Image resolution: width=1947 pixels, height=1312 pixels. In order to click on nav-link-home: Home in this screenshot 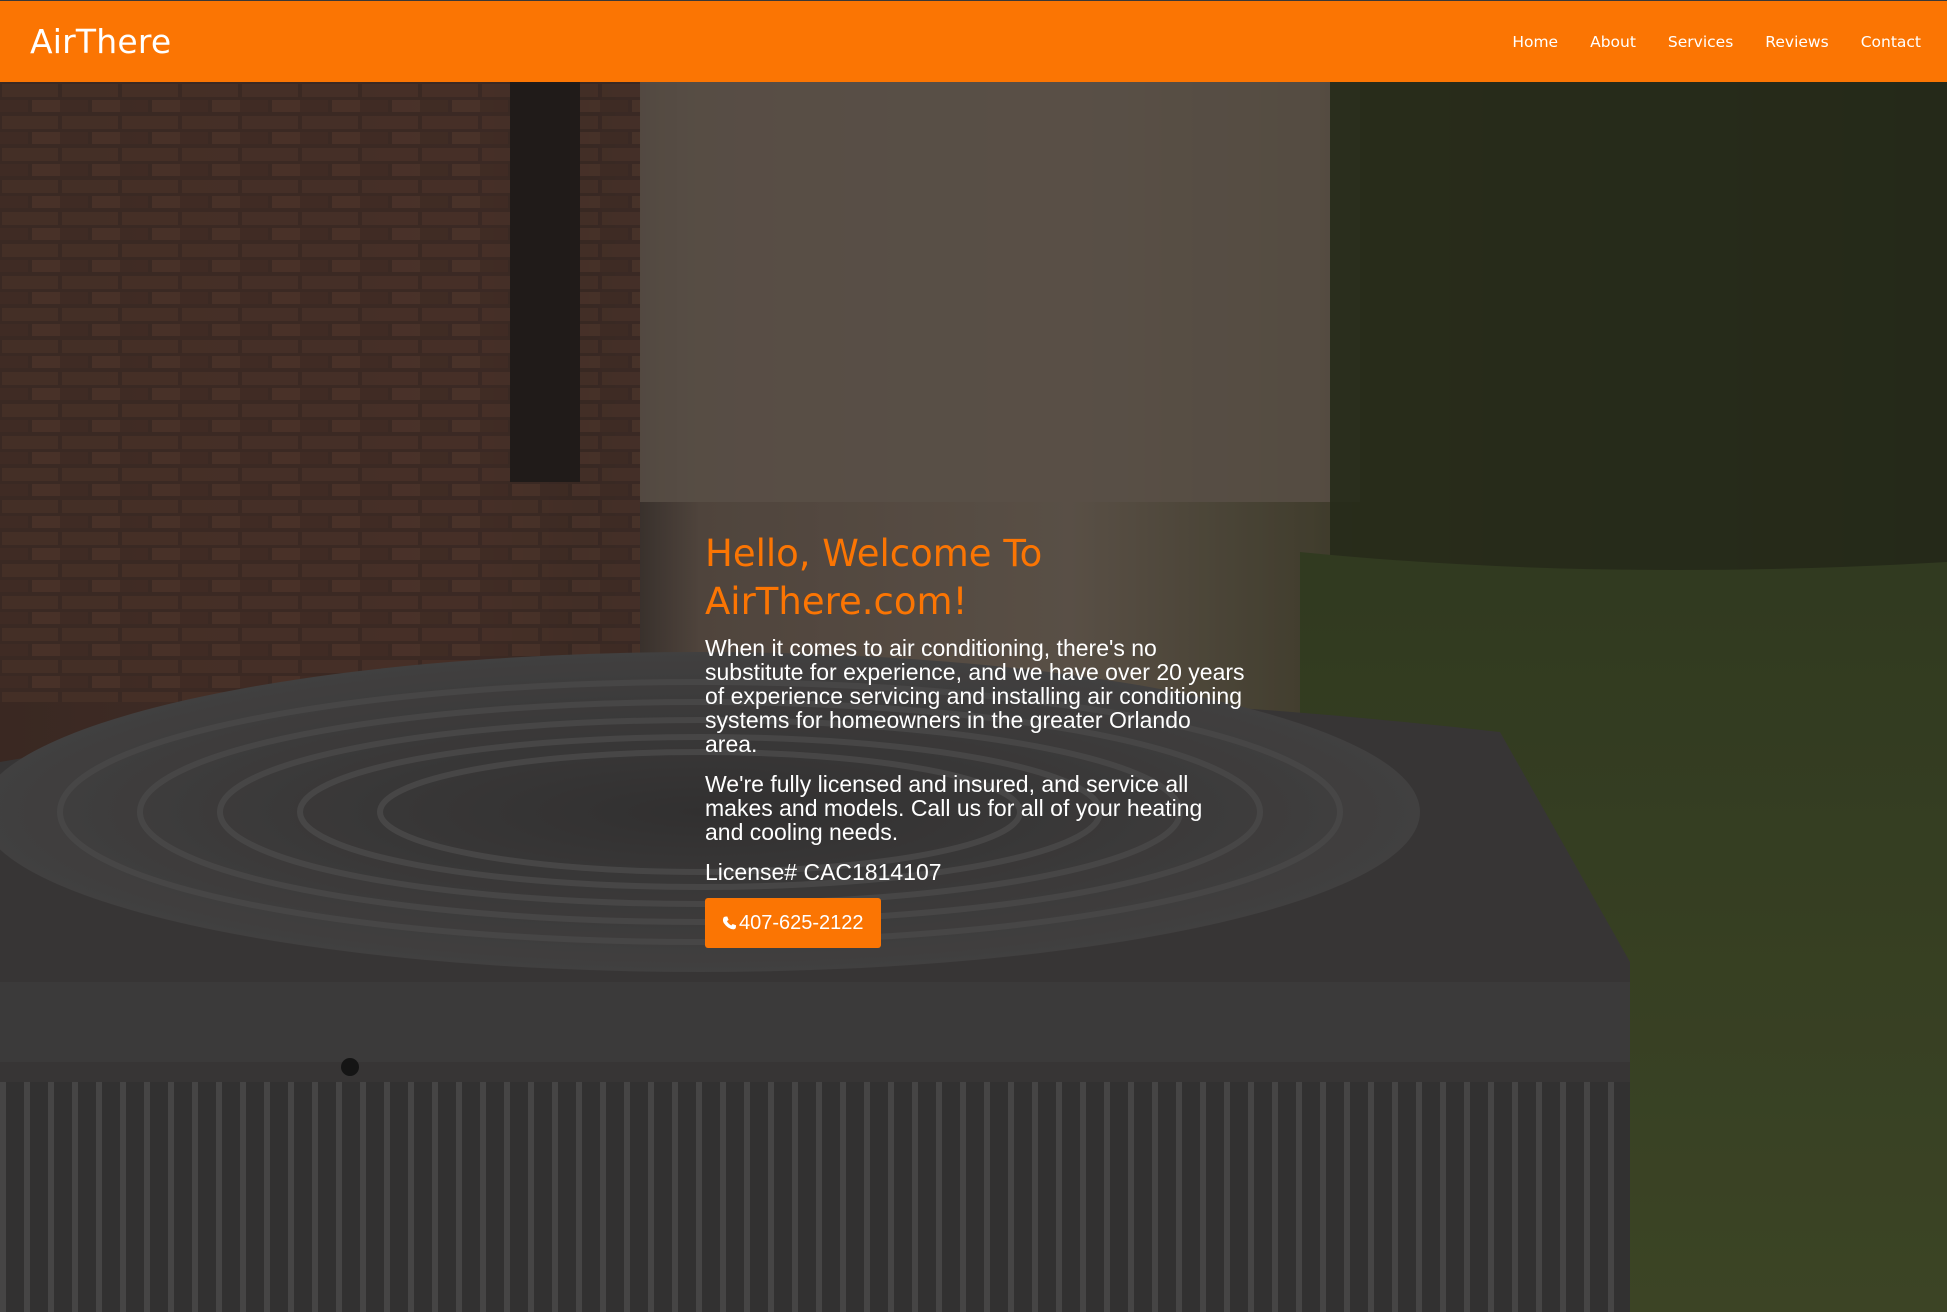, I will do `click(1535, 42)`.